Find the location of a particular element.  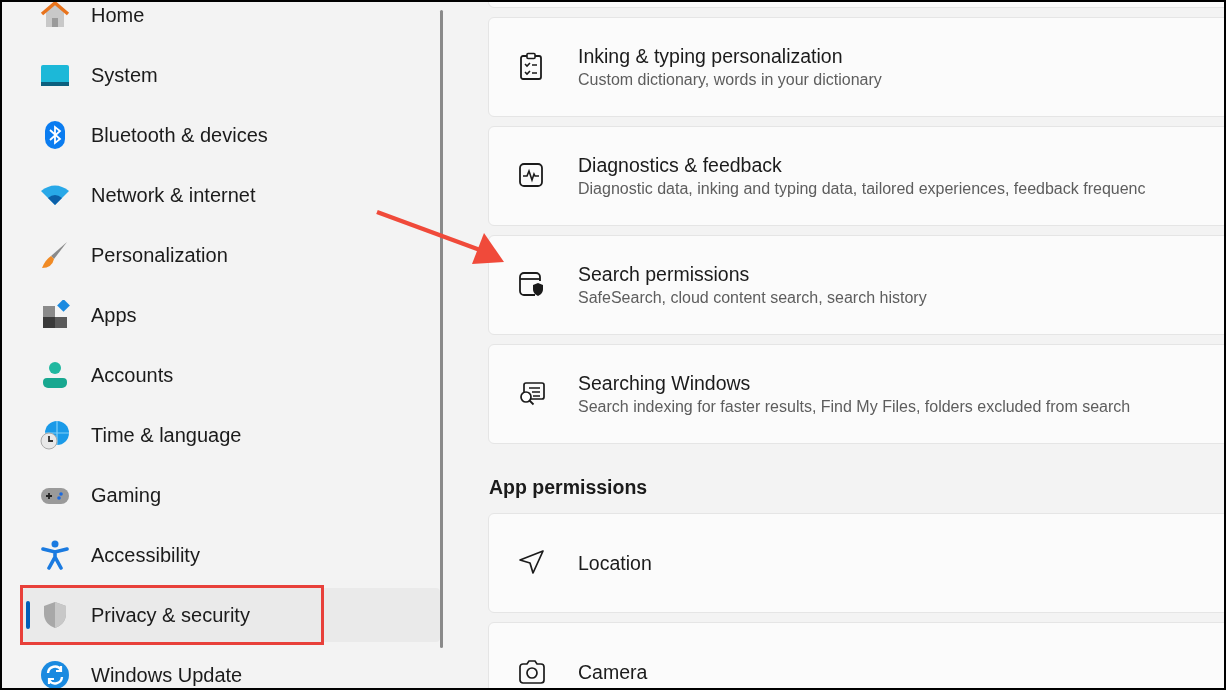

card-description: Search indexing for faster results, Find My Files, folders excluded from search is located at coordinates (854, 407).